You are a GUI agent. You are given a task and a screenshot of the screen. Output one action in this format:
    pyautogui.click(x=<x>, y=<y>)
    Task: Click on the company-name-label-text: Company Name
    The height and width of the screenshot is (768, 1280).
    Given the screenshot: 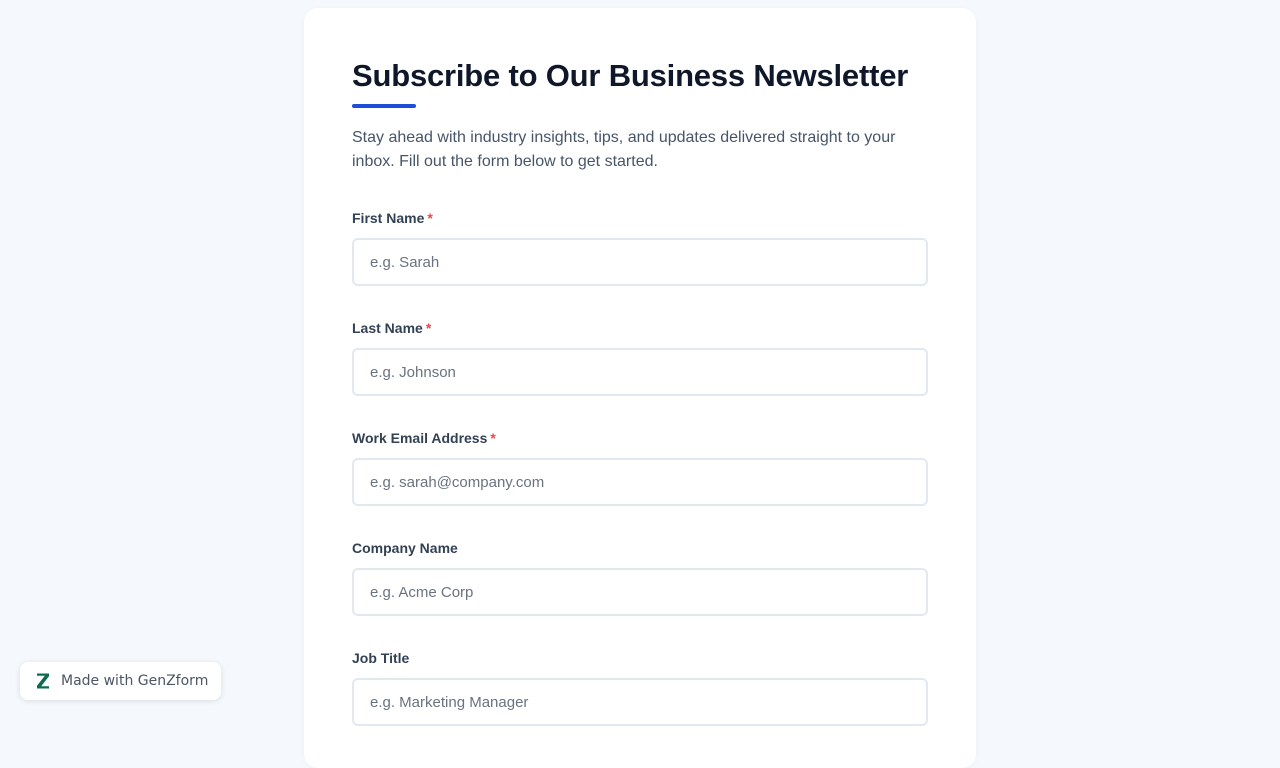 What is the action you would take?
    pyautogui.click(x=405, y=548)
    